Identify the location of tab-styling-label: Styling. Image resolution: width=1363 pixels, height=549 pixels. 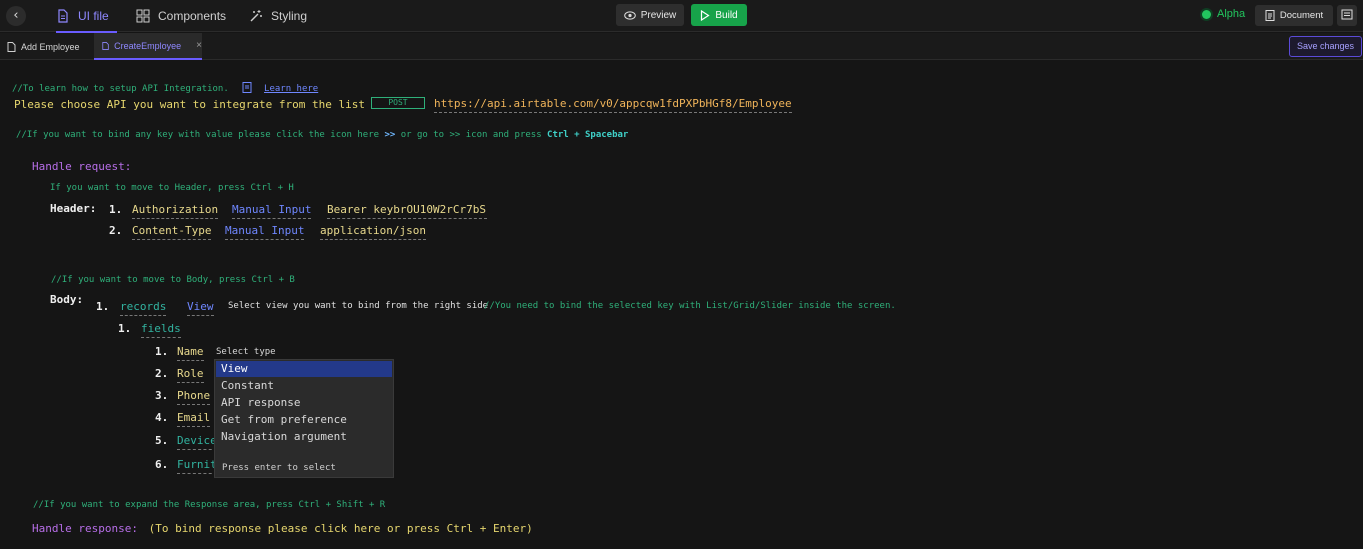
(289, 16).